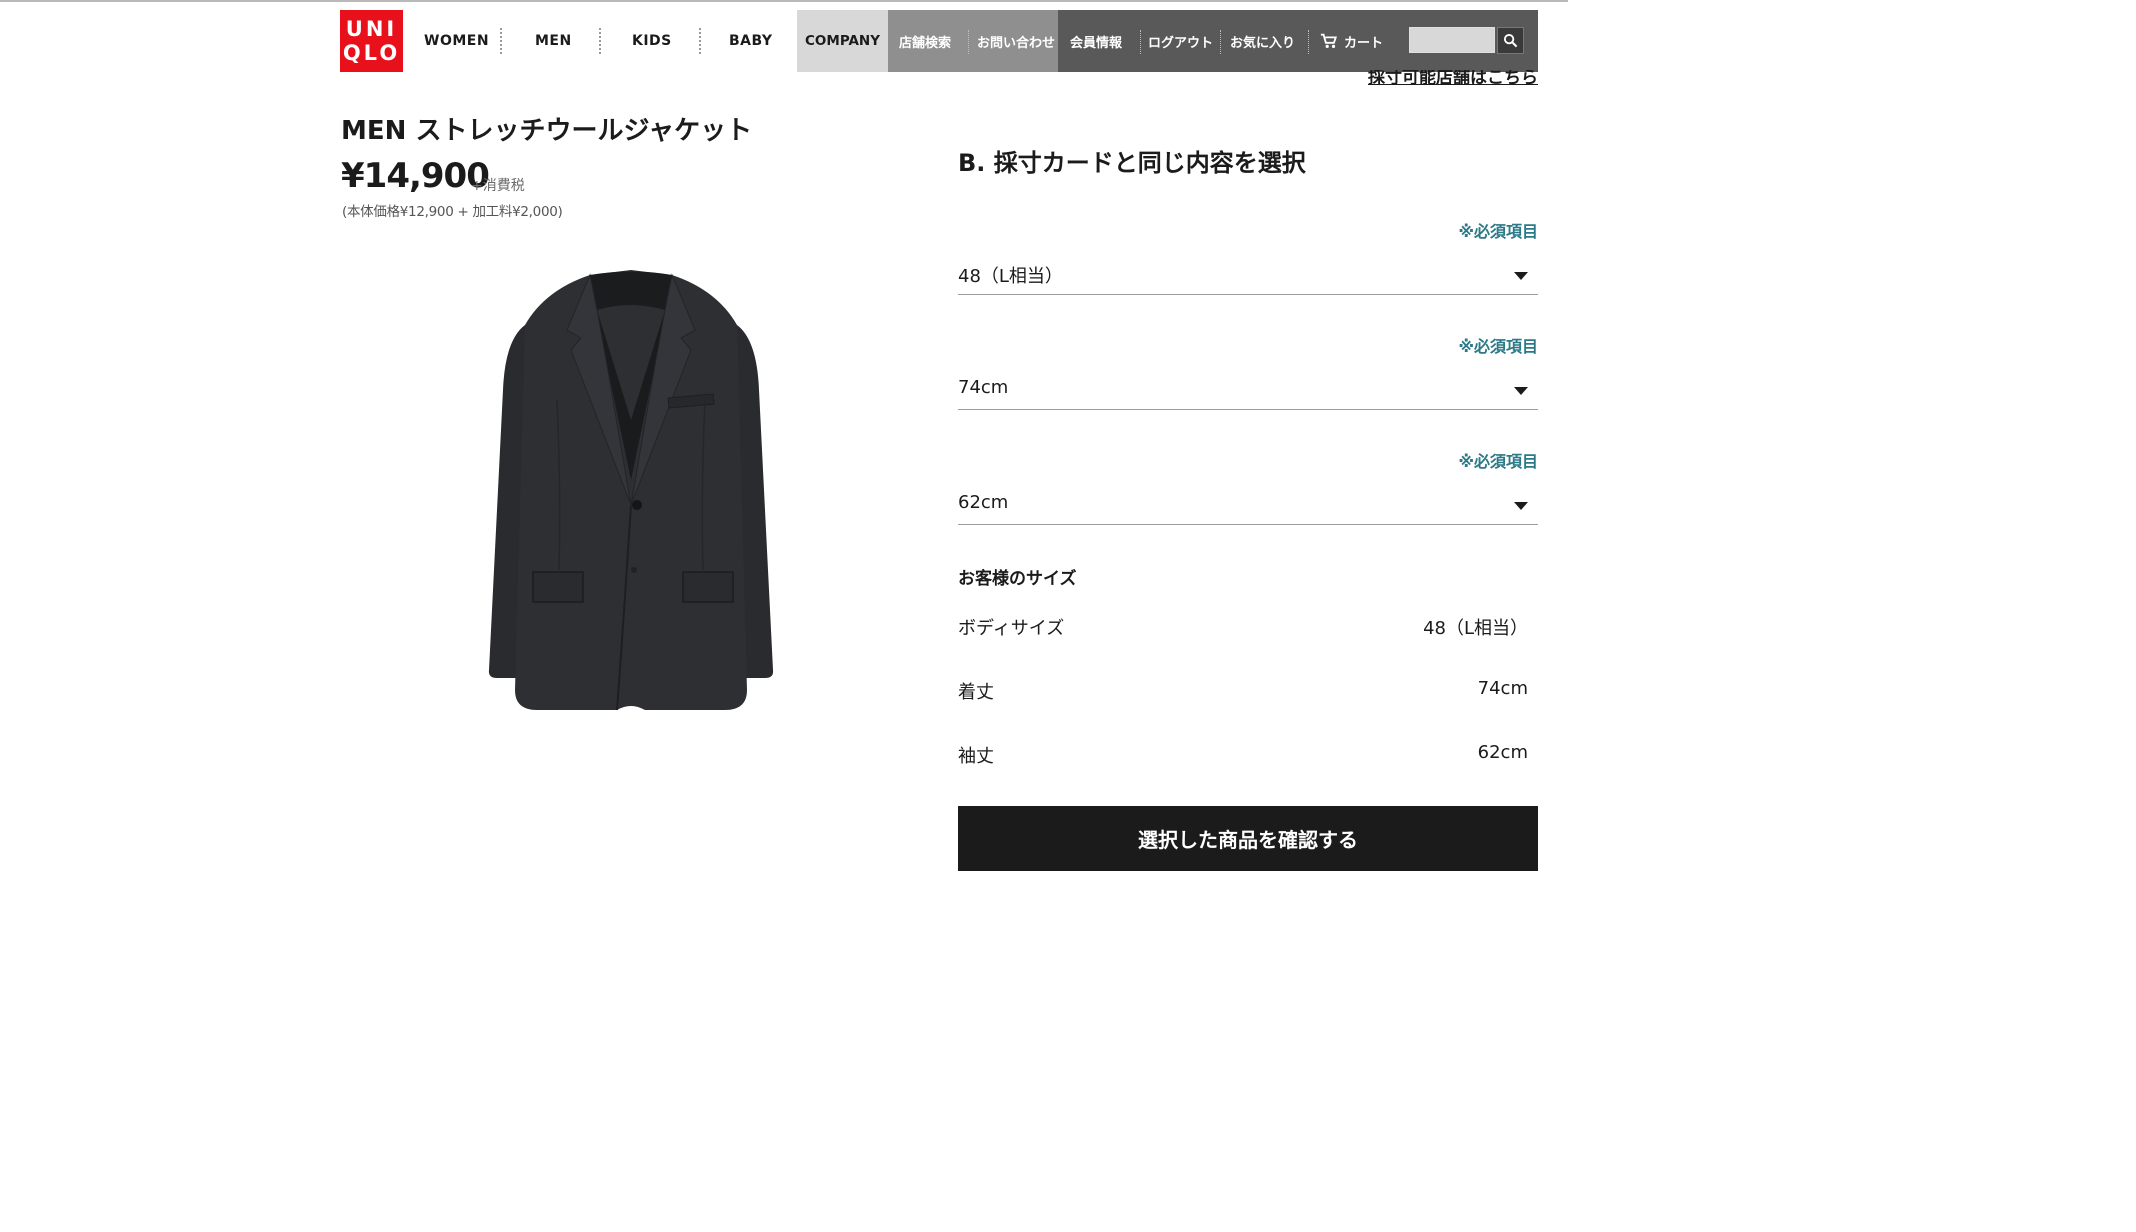 The width and height of the screenshot is (2136, 1232). I want to click on nav-kids-wrap: KIDS, so click(652, 41).